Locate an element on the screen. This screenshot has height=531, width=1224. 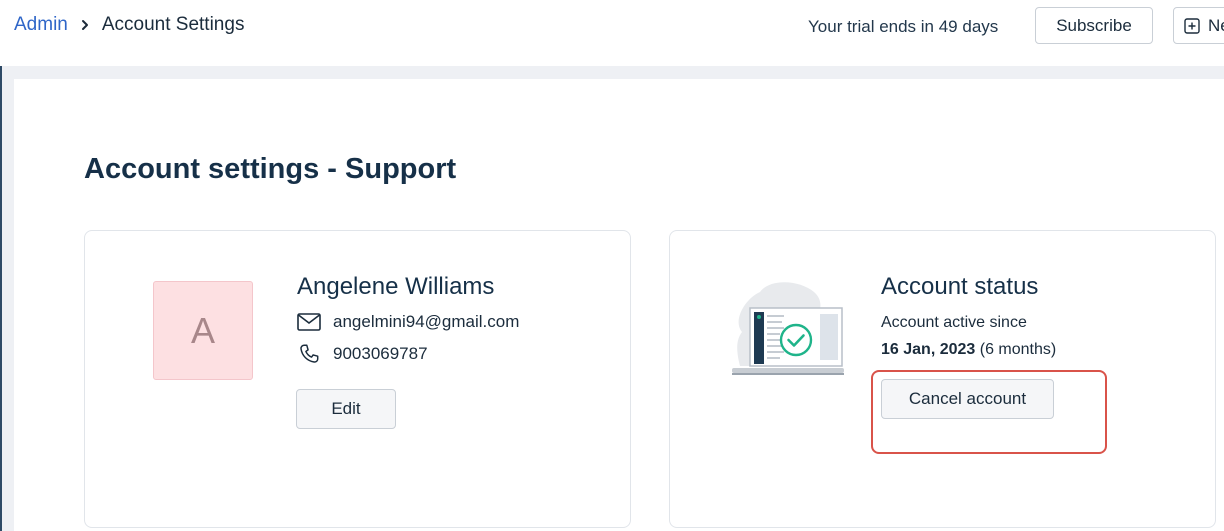
profile-phone: 9003069787 is located at coordinates (380, 353).